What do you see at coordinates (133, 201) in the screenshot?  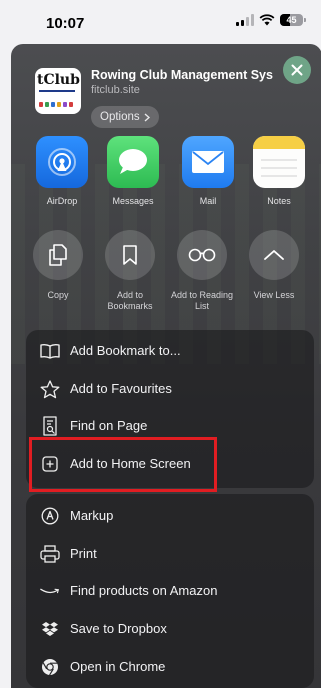 I see `share-app-label: Messages` at bounding box center [133, 201].